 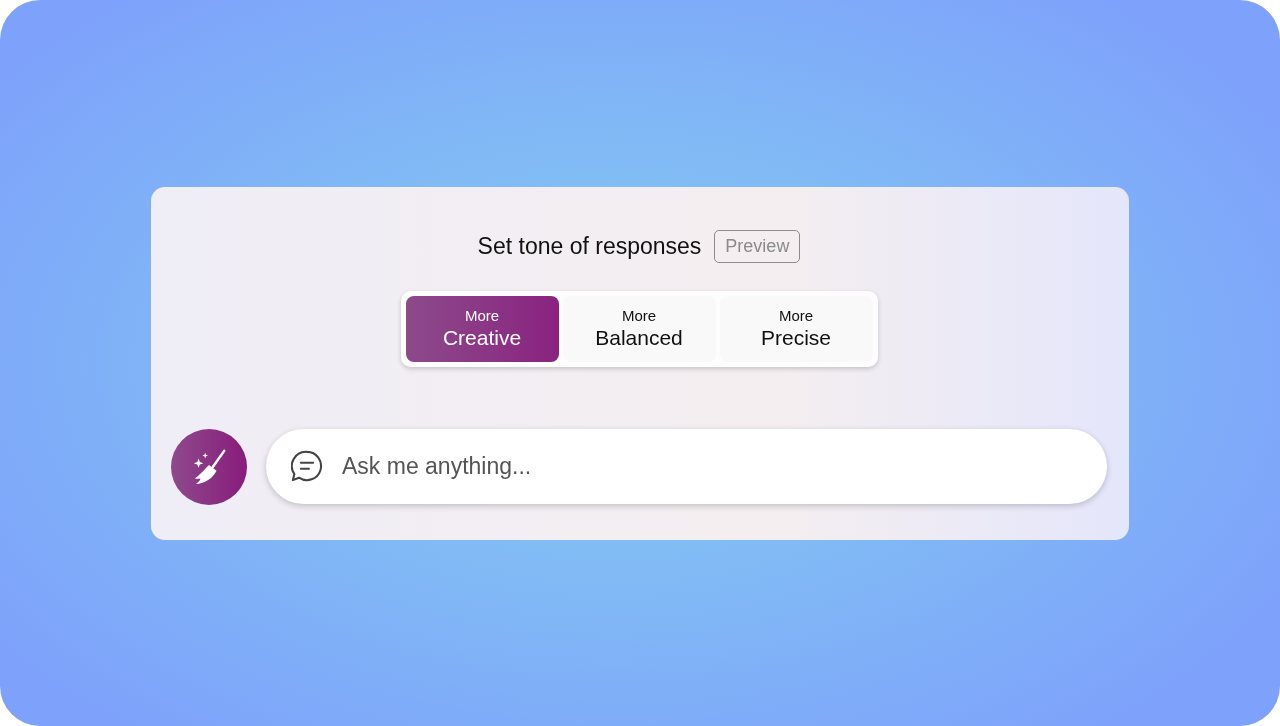 I want to click on tone-option: More Balanced, so click(x=639, y=328).